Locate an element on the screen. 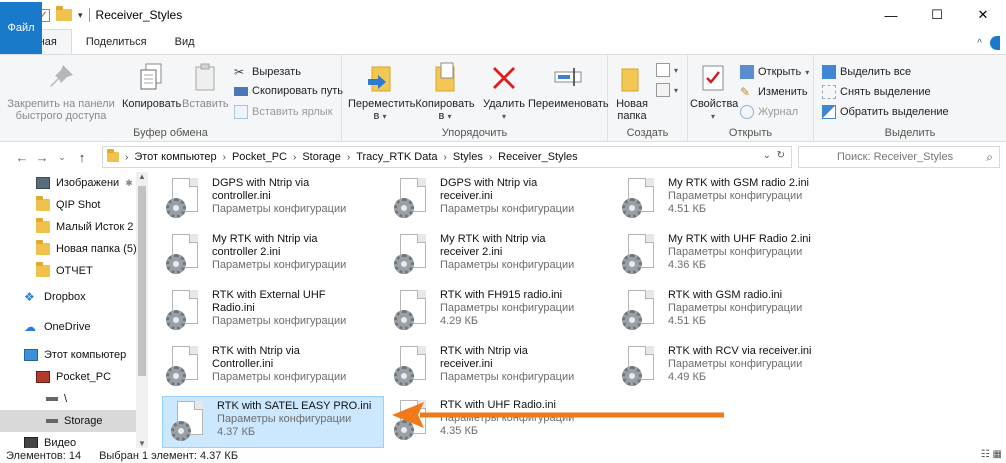 This screenshot has width=1006, height=463. nav-item-storage: Storage is located at coordinates (69, 421).